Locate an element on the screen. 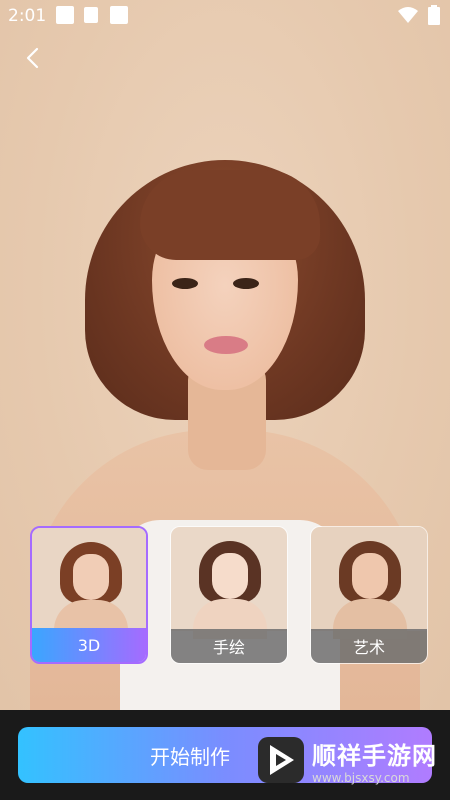 This screenshot has height=800, width=450. style-card-3d: 3D is located at coordinates (89, 595).